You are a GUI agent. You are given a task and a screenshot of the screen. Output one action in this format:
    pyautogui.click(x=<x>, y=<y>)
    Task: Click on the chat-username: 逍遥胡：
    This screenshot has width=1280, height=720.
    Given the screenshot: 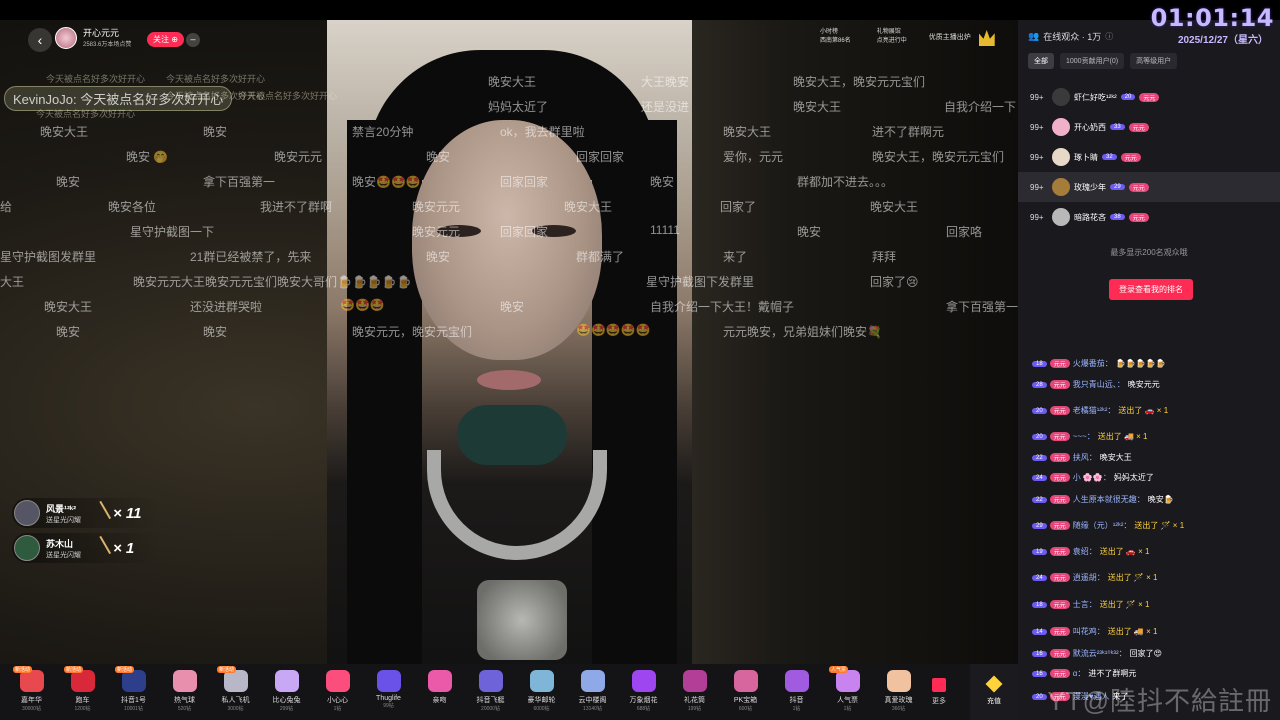 What is the action you would take?
    pyautogui.click(x=1089, y=577)
    